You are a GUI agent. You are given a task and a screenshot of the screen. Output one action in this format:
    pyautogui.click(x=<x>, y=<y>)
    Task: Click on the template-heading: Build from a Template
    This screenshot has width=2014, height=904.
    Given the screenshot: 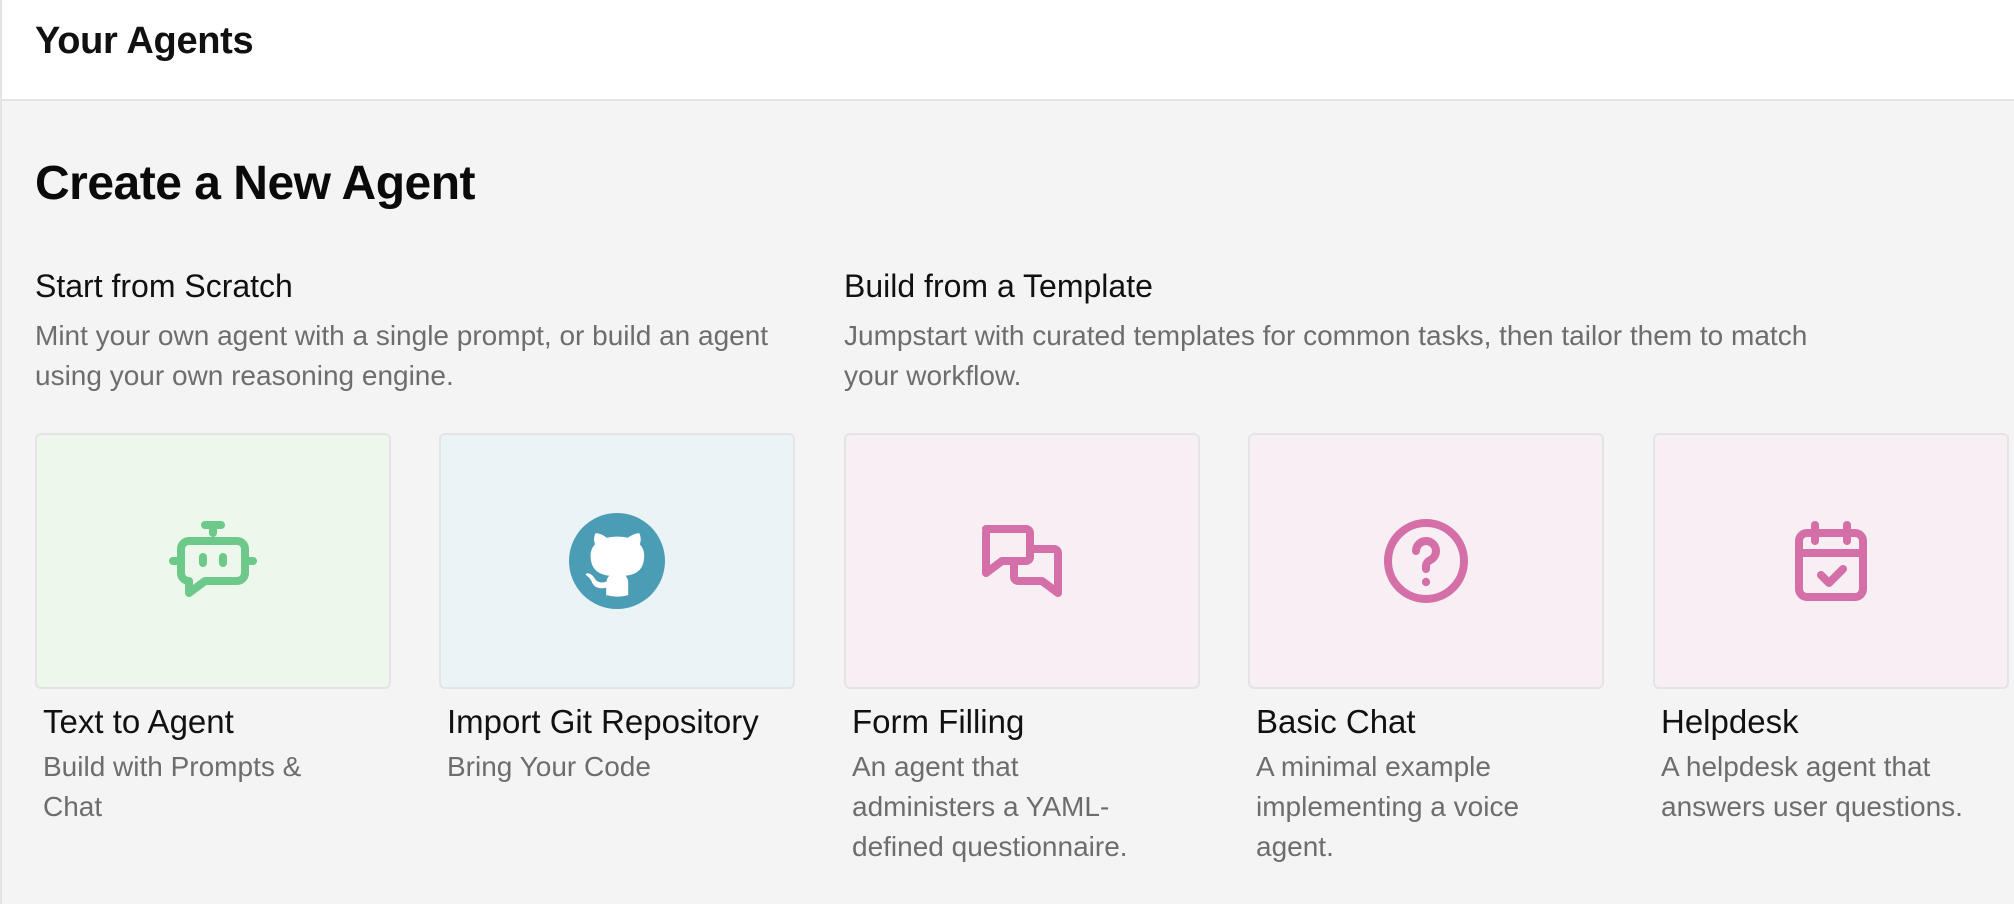 What is the action you would take?
    pyautogui.click(x=998, y=286)
    